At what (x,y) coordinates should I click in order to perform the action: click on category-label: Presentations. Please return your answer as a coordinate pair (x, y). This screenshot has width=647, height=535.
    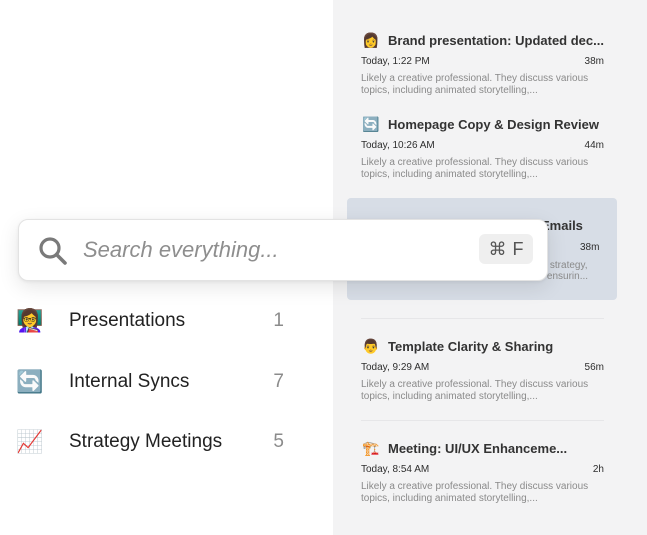
    Looking at the image, I should click on (127, 320).